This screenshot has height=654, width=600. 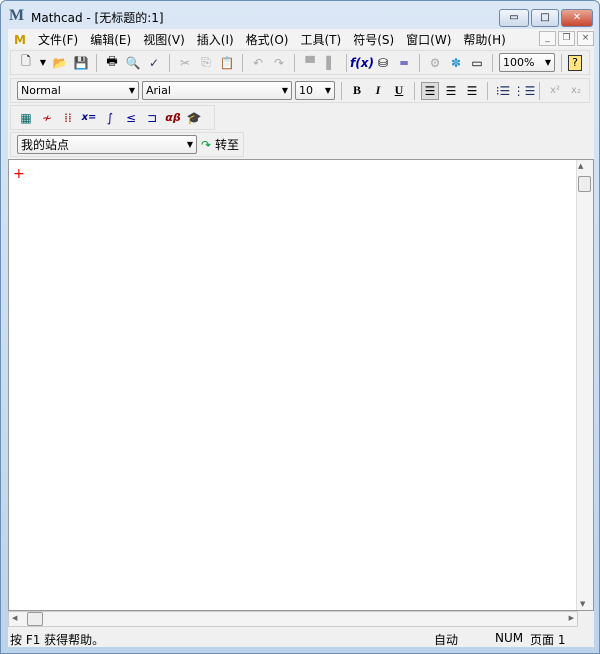 I want to click on vertical-scroll-thumb, so click(x=584, y=184).